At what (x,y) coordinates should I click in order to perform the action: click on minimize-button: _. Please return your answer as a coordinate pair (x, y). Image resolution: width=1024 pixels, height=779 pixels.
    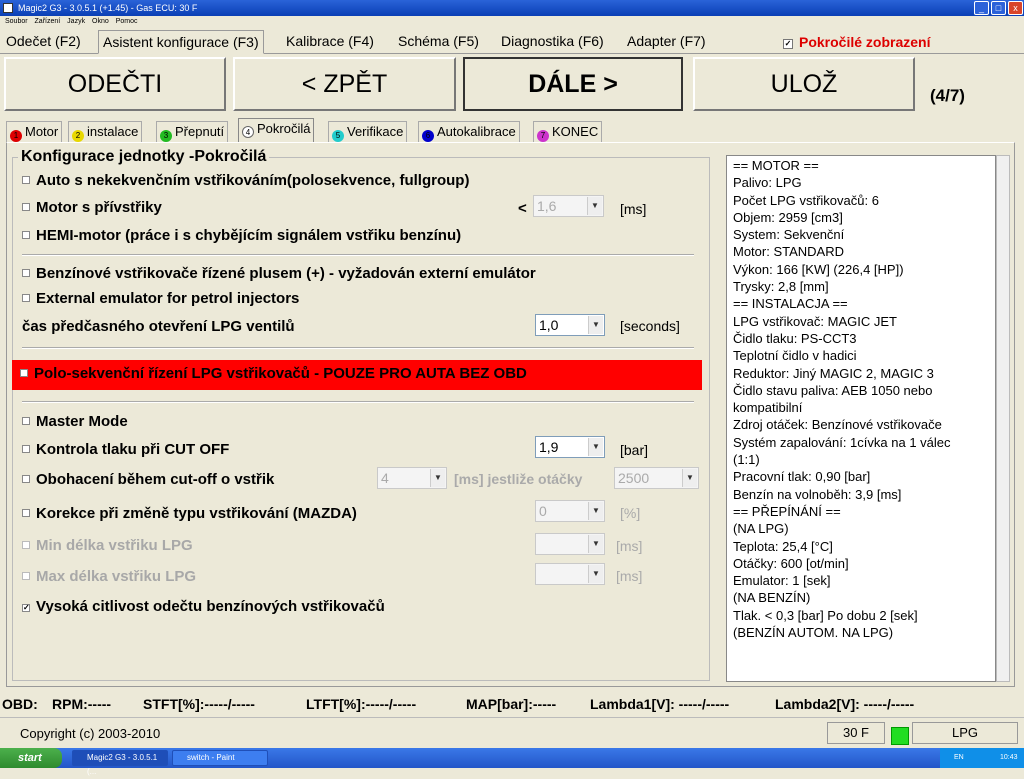
    Looking at the image, I should click on (981, 8).